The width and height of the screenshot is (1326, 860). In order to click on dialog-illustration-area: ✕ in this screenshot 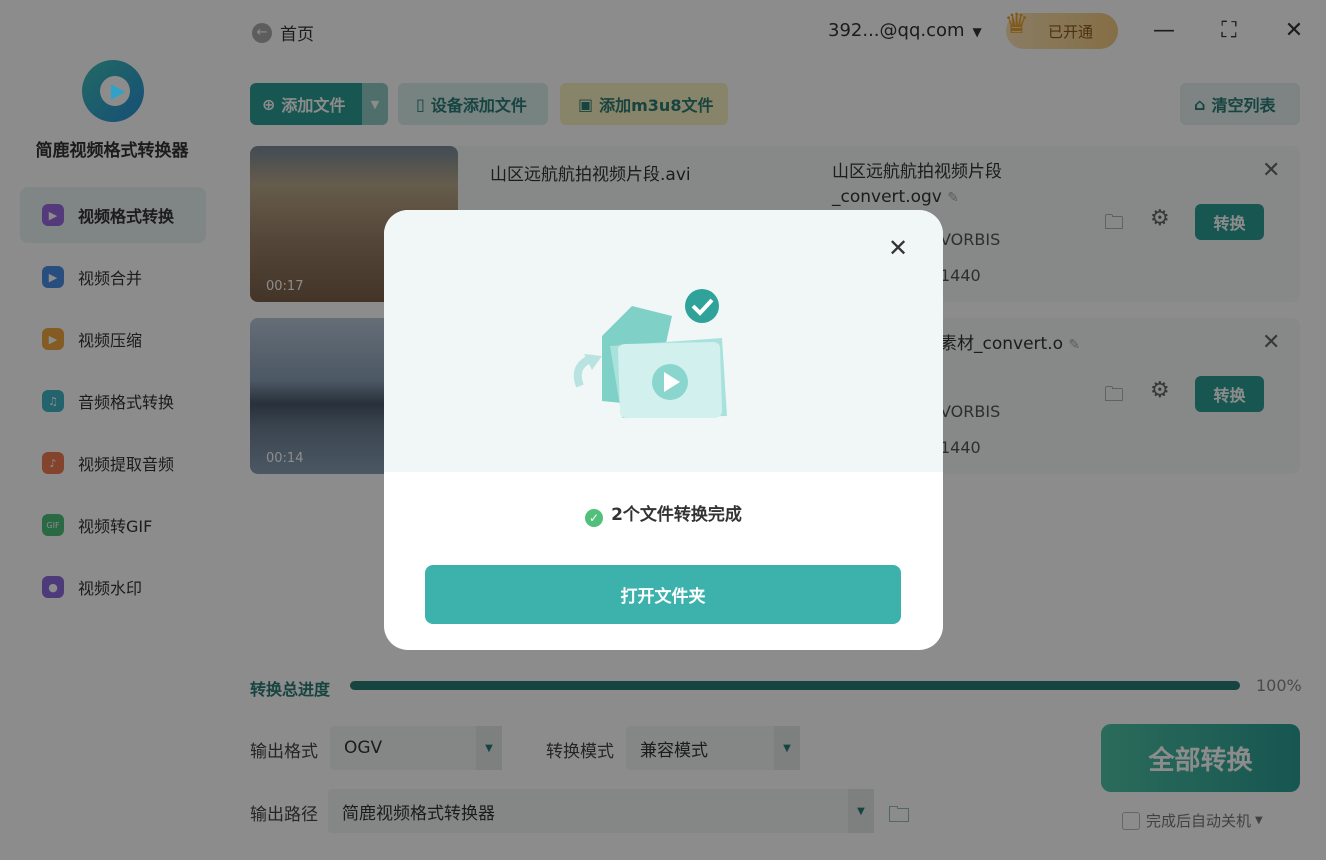, I will do `click(663, 341)`.